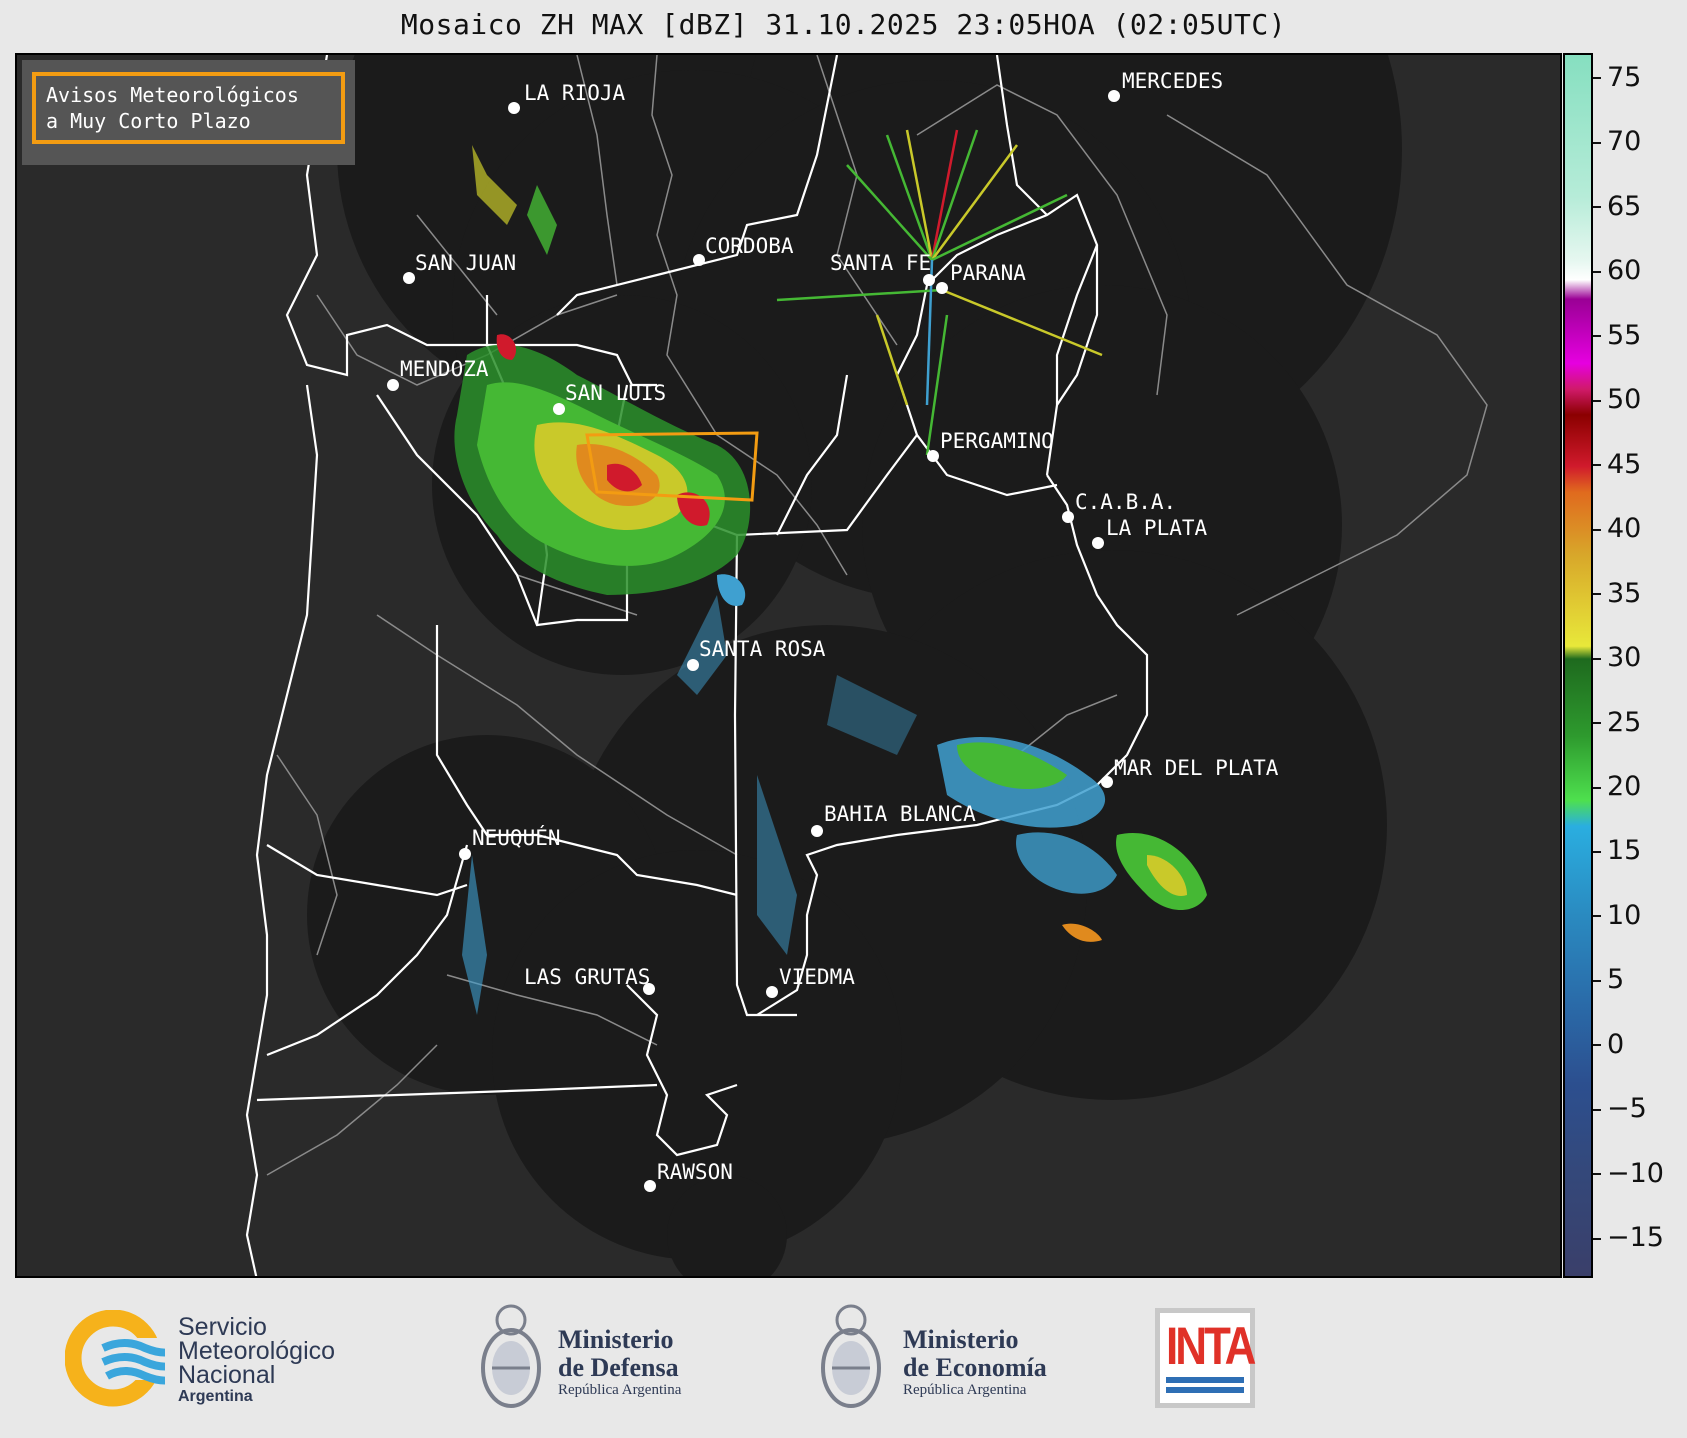 This screenshot has height=1438, width=1687. What do you see at coordinates (1172, 81) in the screenshot?
I see `svg-text: MERCEDES` at bounding box center [1172, 81].